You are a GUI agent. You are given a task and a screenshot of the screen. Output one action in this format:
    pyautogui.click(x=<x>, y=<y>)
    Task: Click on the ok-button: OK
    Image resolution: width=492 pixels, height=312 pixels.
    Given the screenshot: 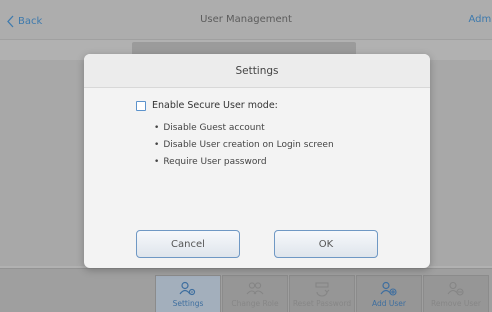 What is the action you would take?
    pyautogui.click(x=326, y=244)
    